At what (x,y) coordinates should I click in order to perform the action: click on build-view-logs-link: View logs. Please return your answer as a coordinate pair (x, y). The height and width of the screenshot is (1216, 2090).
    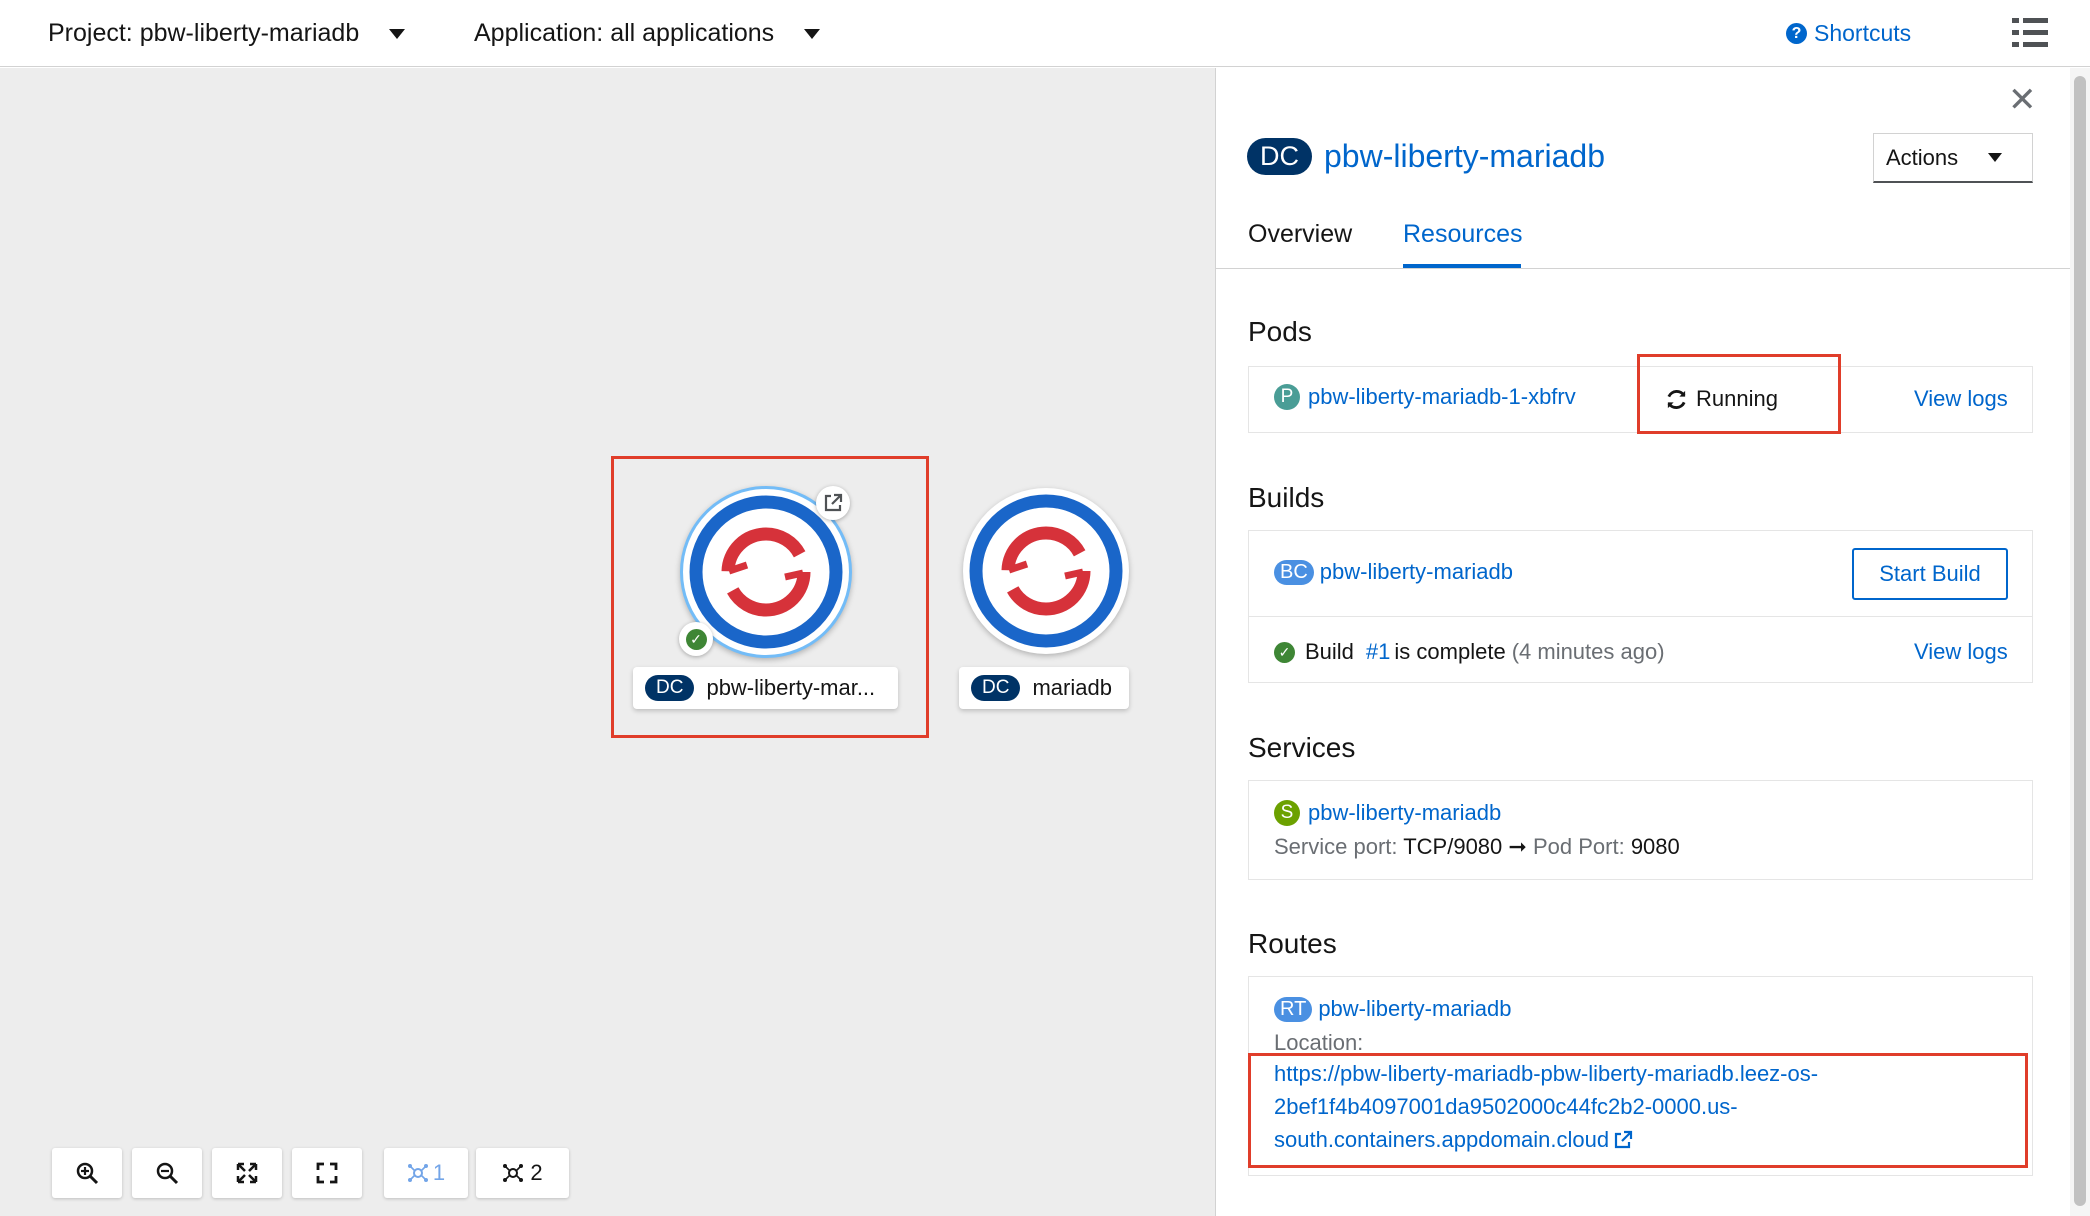
    Looking at the image, I should click on (1961, 652).